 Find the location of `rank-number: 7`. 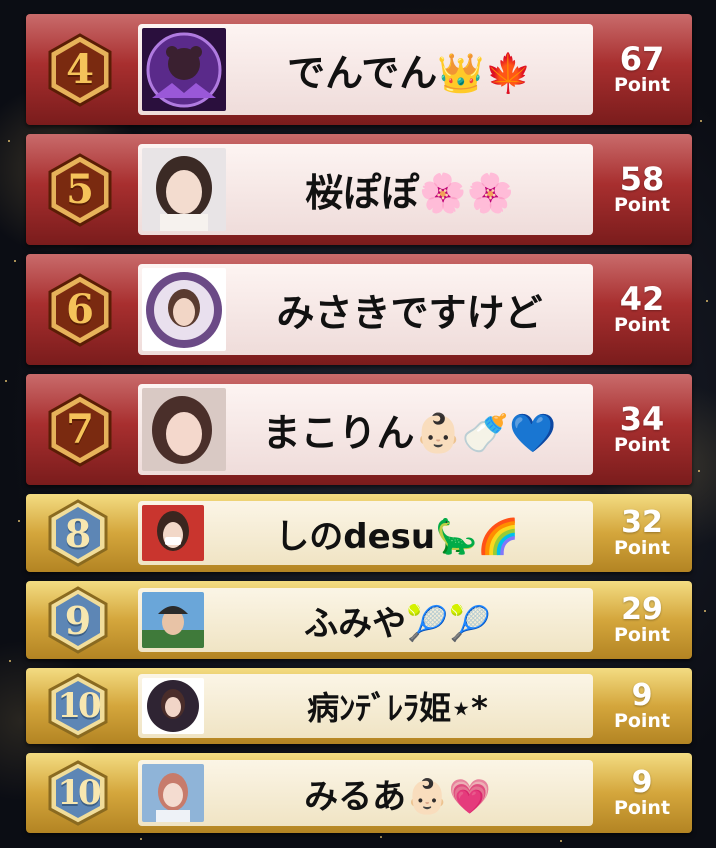

rank-number: 7 is located at coordinates (80, 429).